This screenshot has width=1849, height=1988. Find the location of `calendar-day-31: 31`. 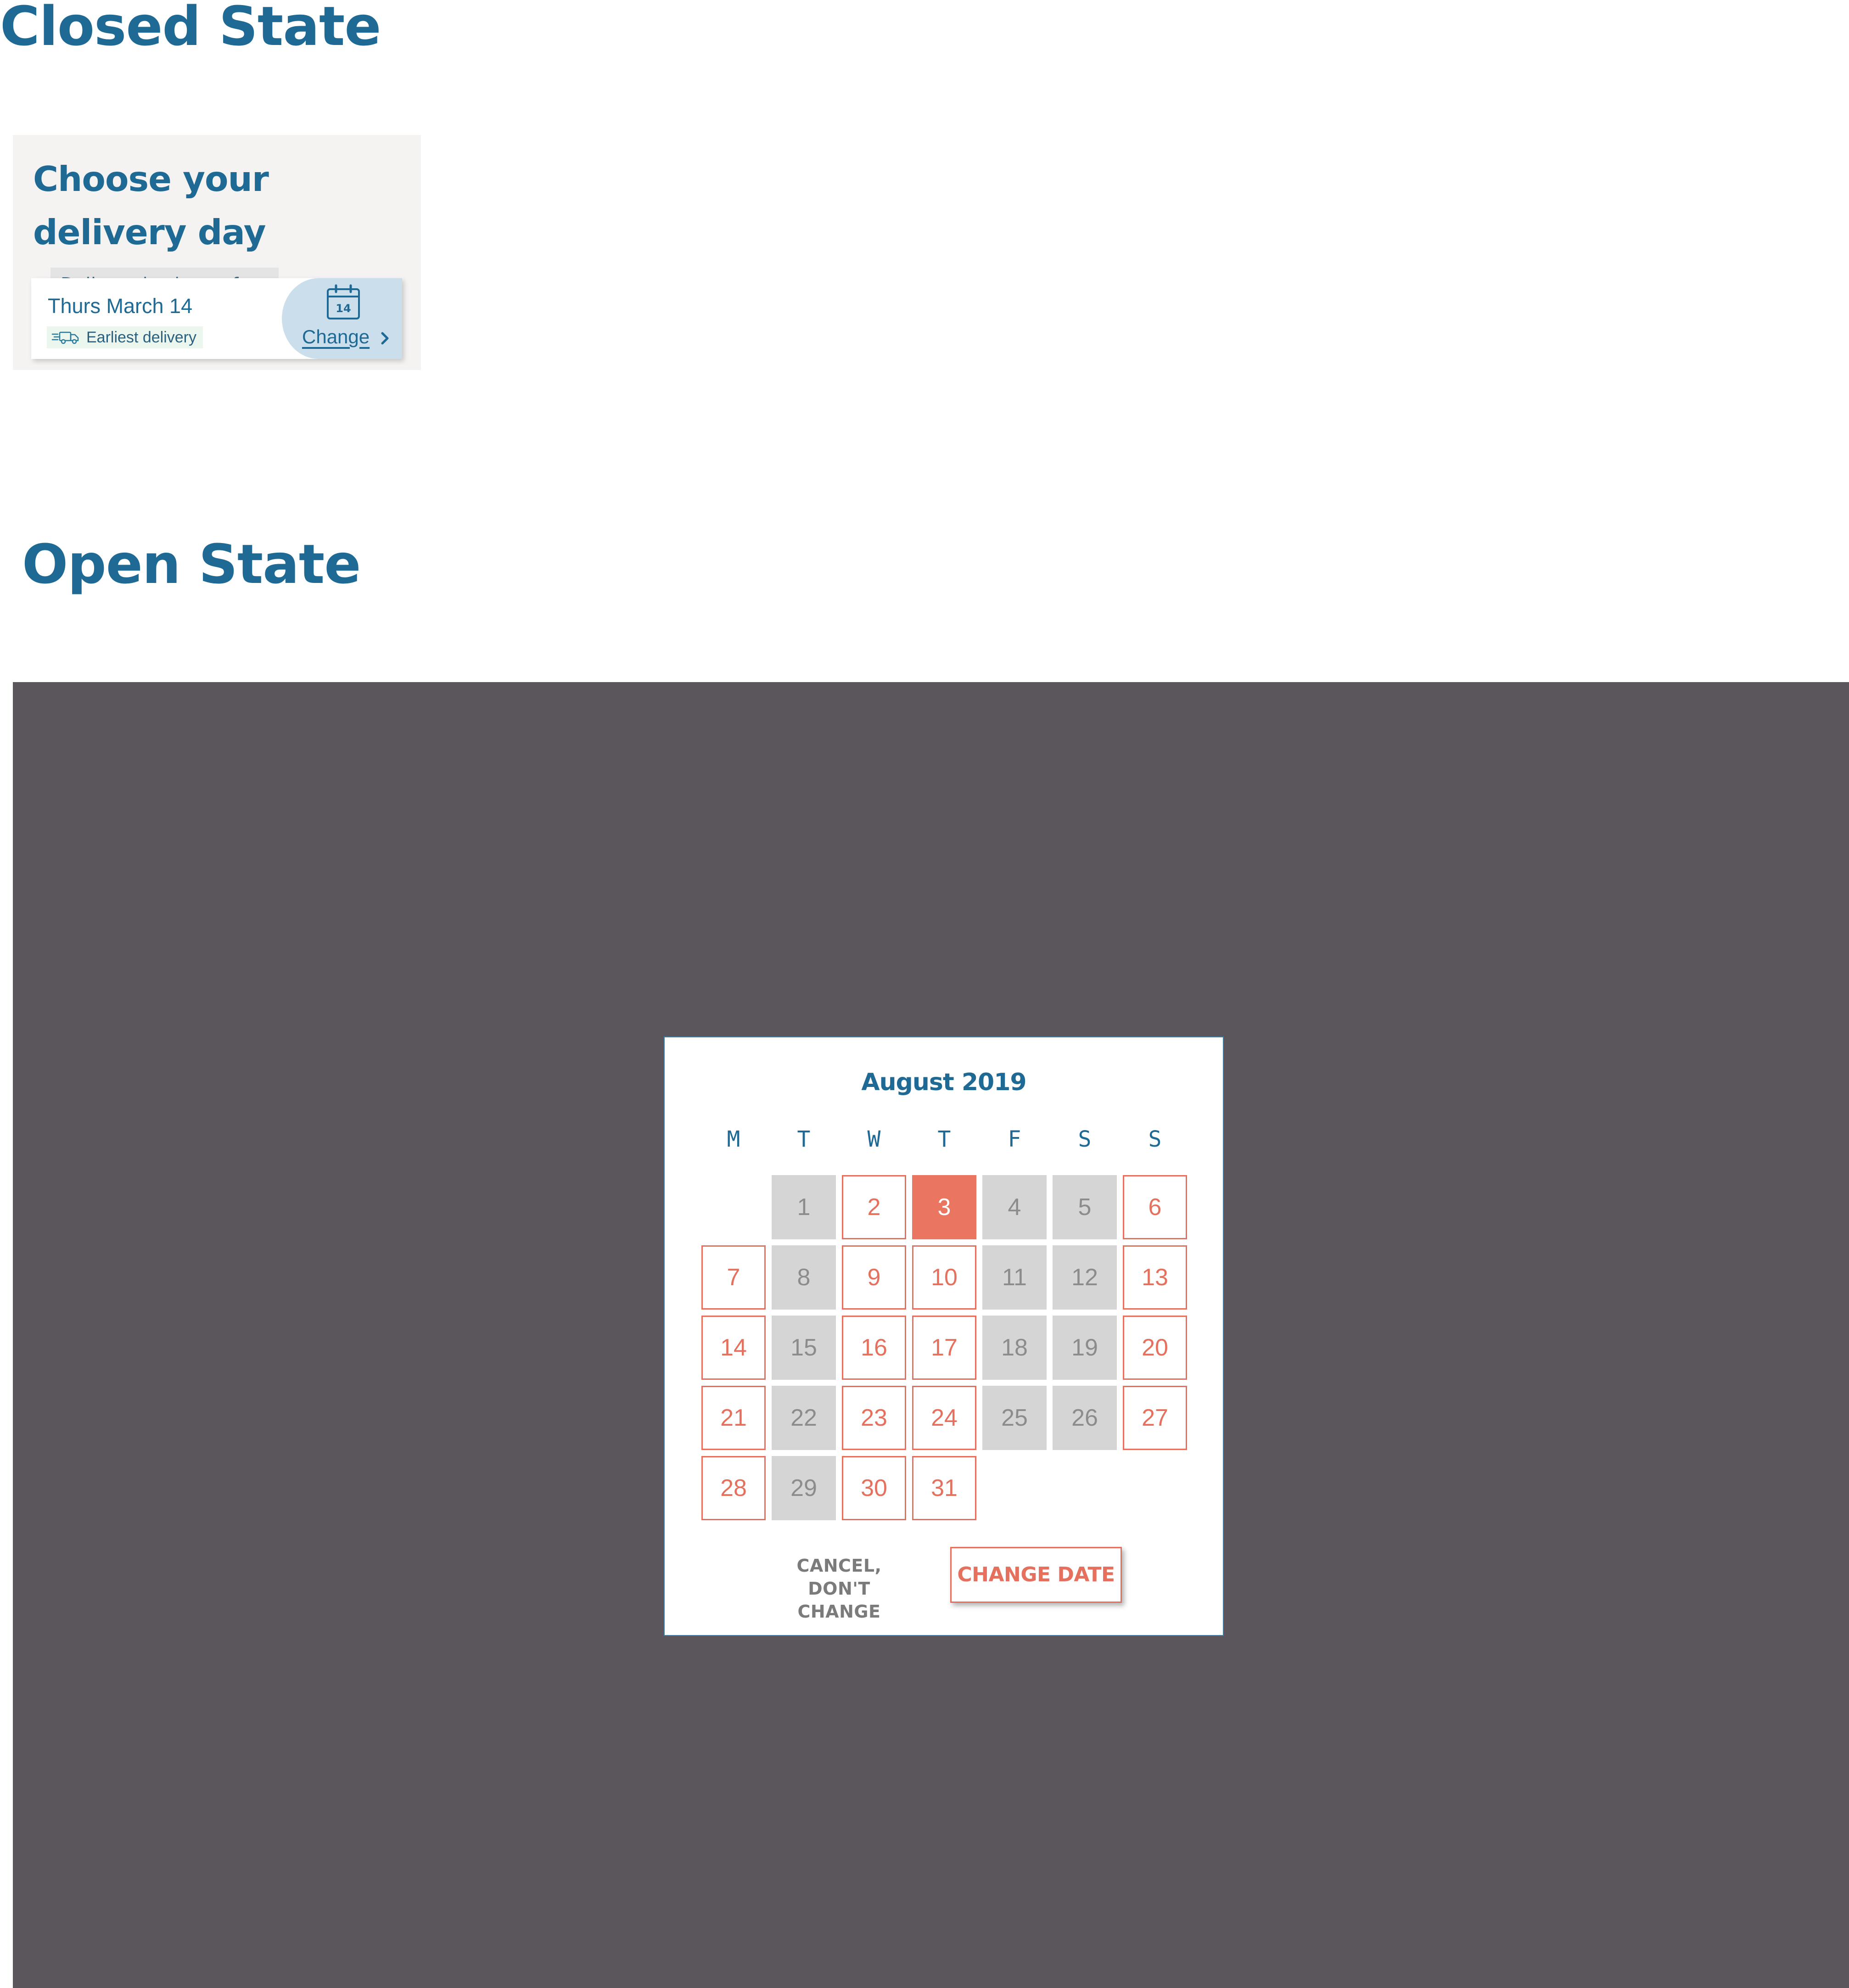

calendar-day-31: 31 is located at coordinates (944, 1488).